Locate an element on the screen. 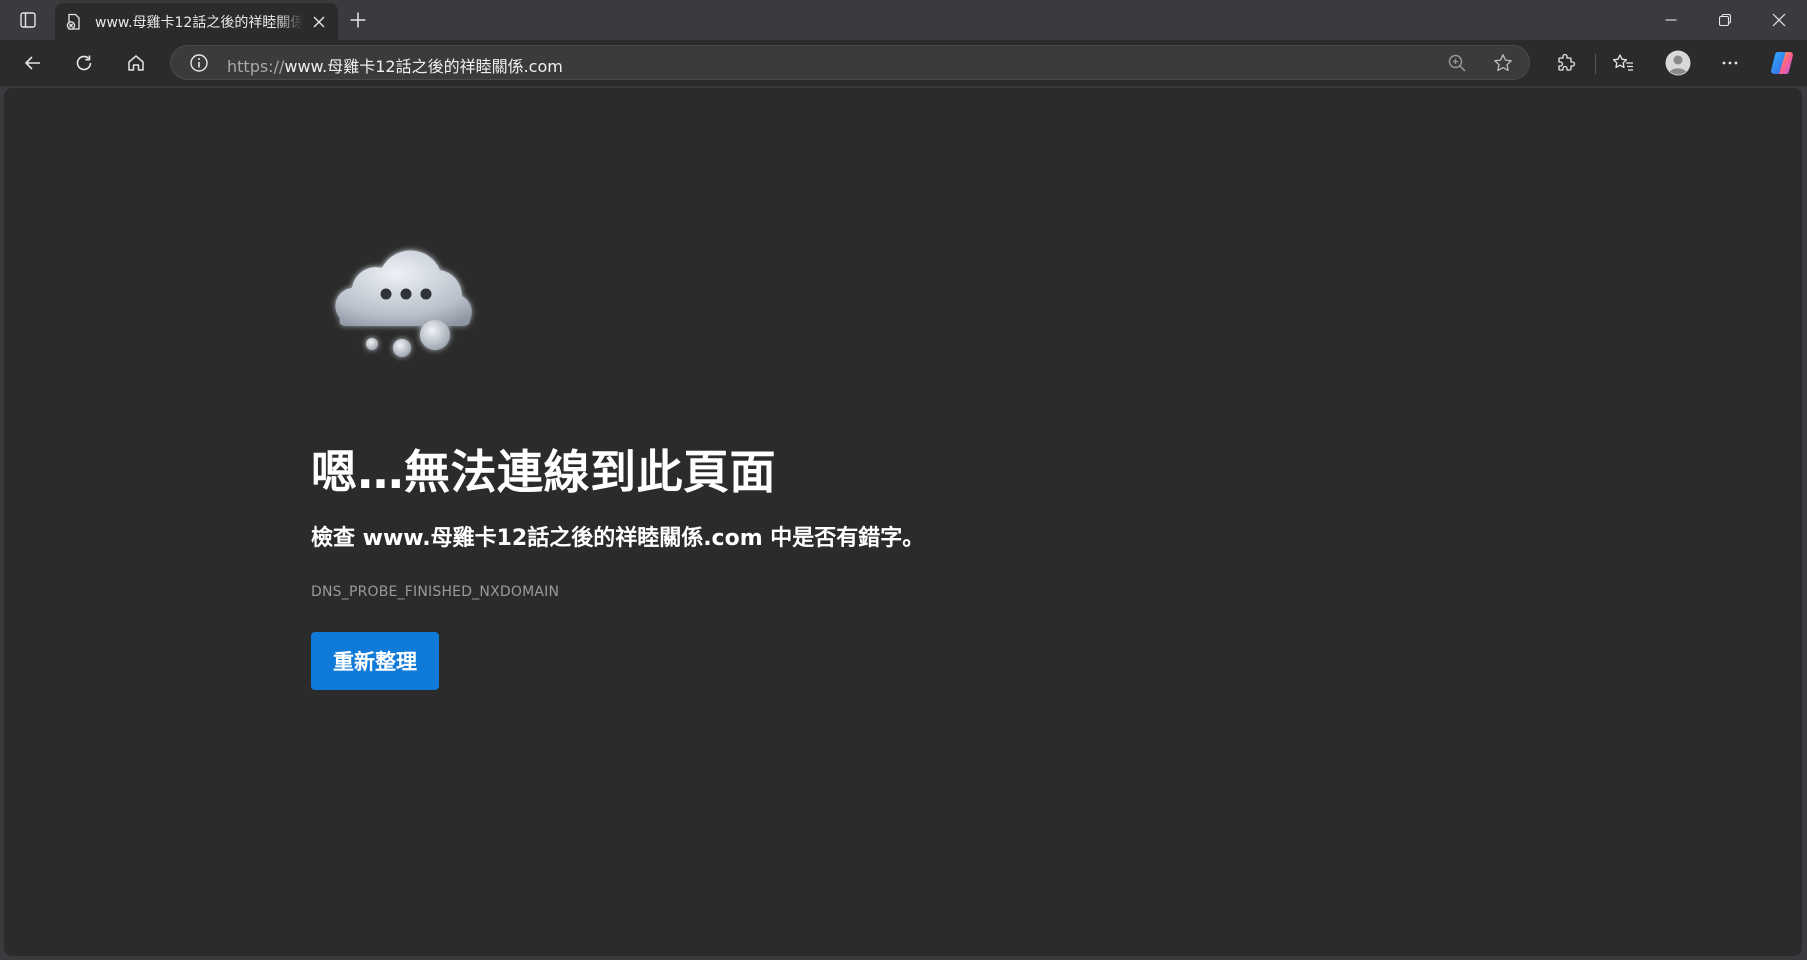  navigation-toolbar: https://www.母雞卡12話之後的祥睦關係.com is located at coordinates (903, 63).